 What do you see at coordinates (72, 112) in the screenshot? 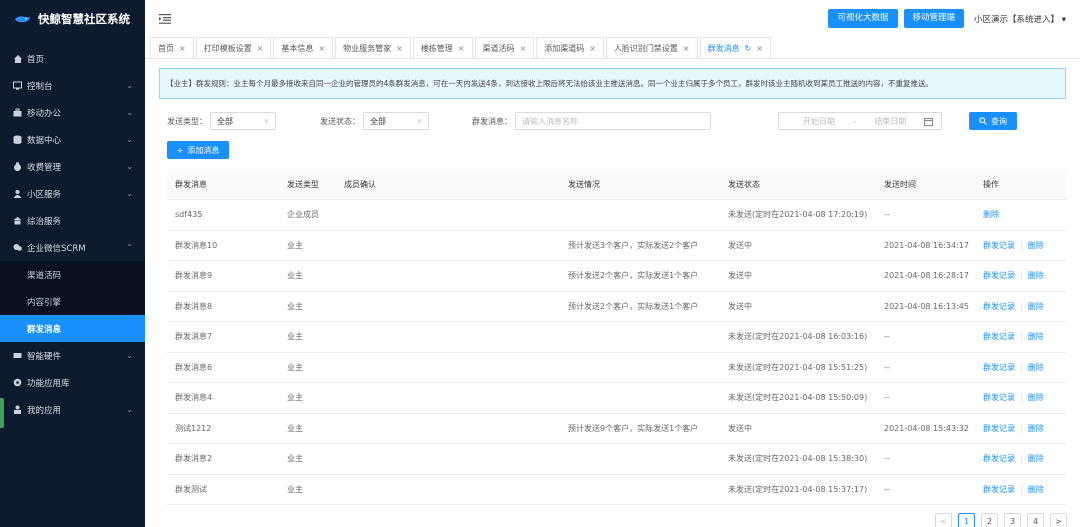
I see `sidebar-item: 移动办公 ⌄` at bounding box center [72, 112].